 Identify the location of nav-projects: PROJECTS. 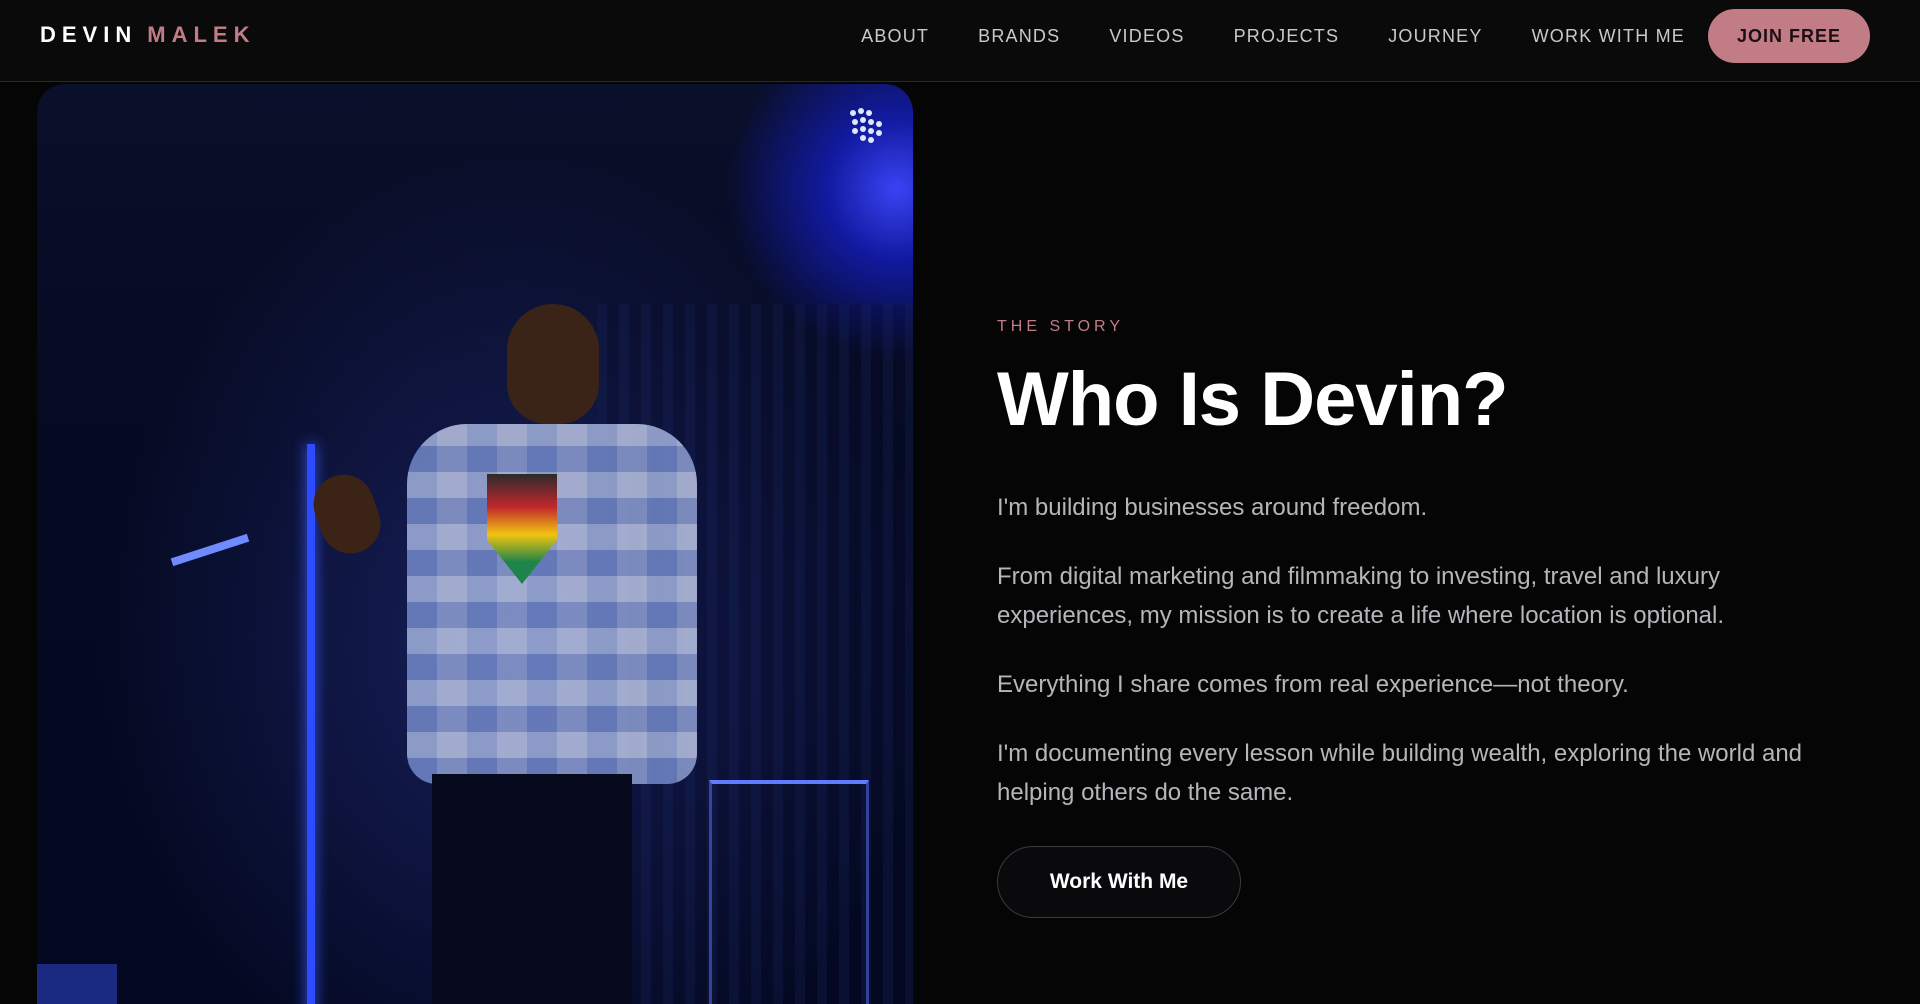
(1287, 36).